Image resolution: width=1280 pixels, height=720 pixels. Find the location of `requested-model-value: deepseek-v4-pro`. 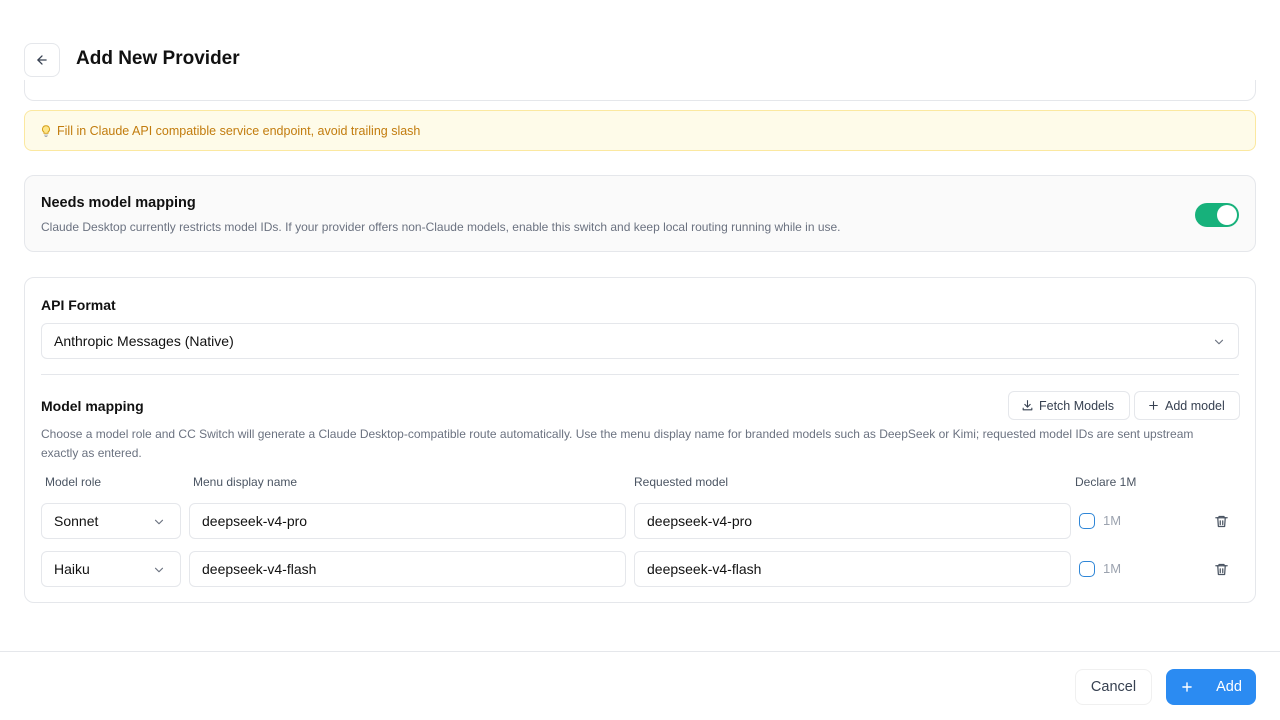

requested-model-value: deepseek-v4-pro is located at coordinates (700, 521).